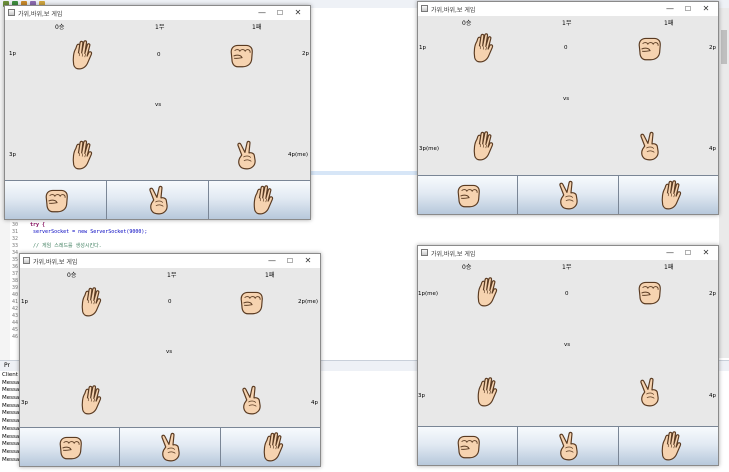 The width and height of the screenshot is (729, 472). I want to click on code-line: 30 try {, so click(79, 225).